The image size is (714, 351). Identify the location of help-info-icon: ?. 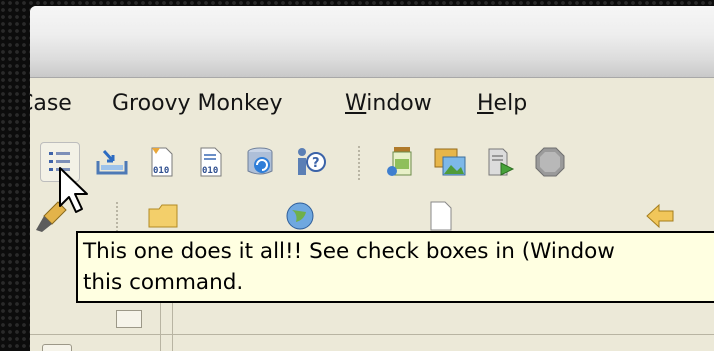
(312, 161).